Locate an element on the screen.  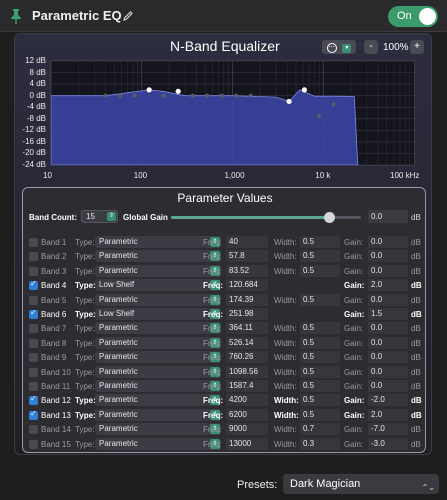
freq-field: 120.684 is located at coordinates (247, 285).